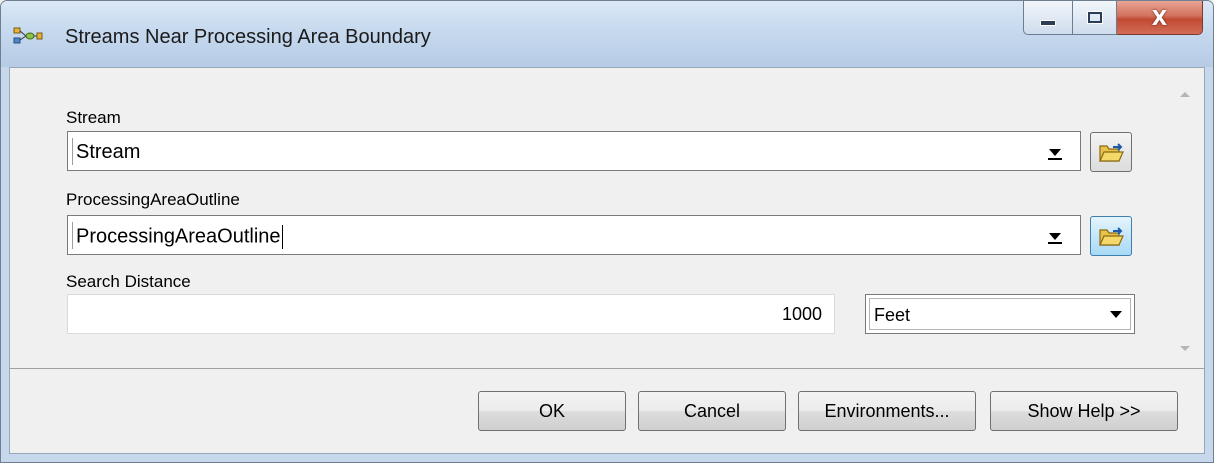  I want to click on minimize-button, so click(1048, 18).